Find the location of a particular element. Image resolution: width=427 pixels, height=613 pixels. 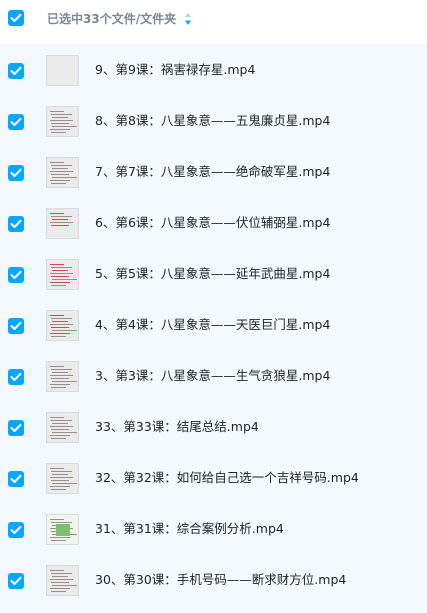

file-name: 5、第5课：八星象意——延年武曲星.mp4 is located at coordinates (213, 273).